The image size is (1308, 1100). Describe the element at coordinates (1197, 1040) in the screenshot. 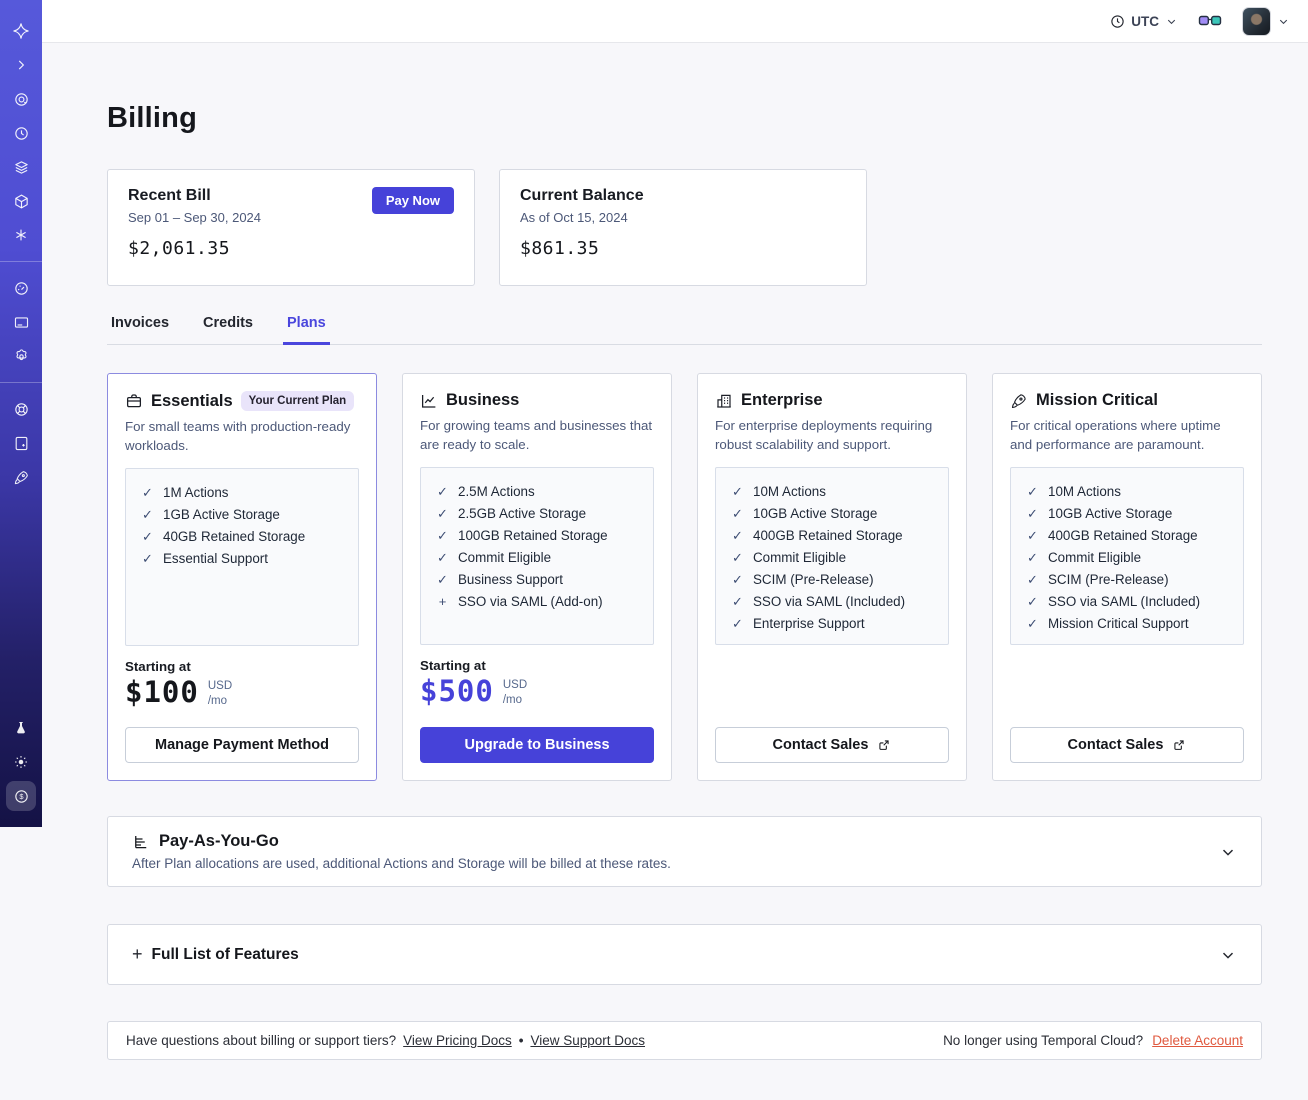

I see `delete-account-link: Delete Account` at that location.